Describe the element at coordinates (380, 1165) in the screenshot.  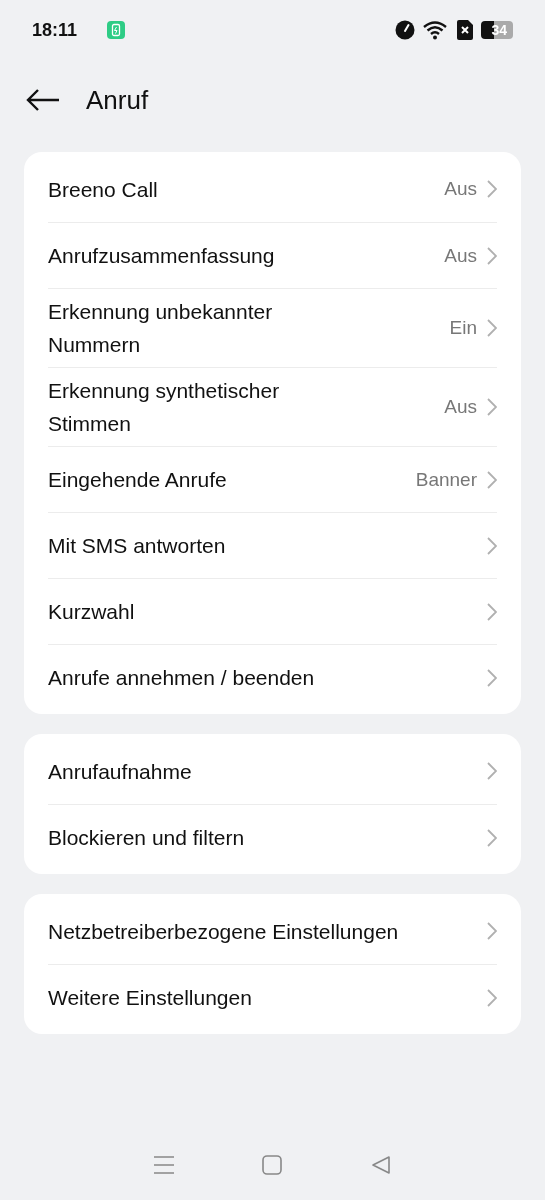
I see `back-triangle-icon` at that location.